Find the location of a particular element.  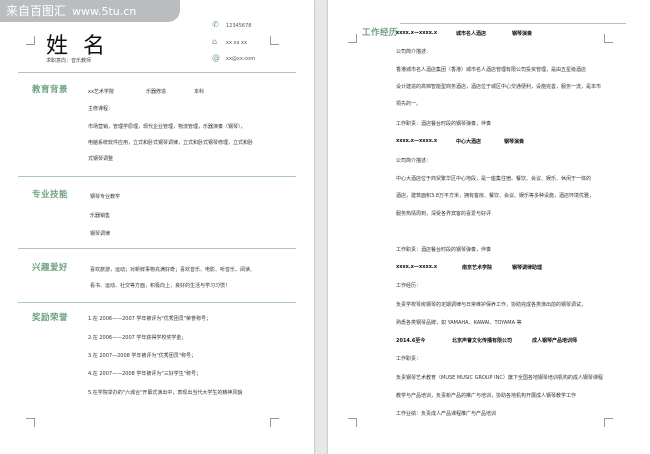

job-company: 北京声誉文化传播有限公司 is located at coordinates (482, 341).